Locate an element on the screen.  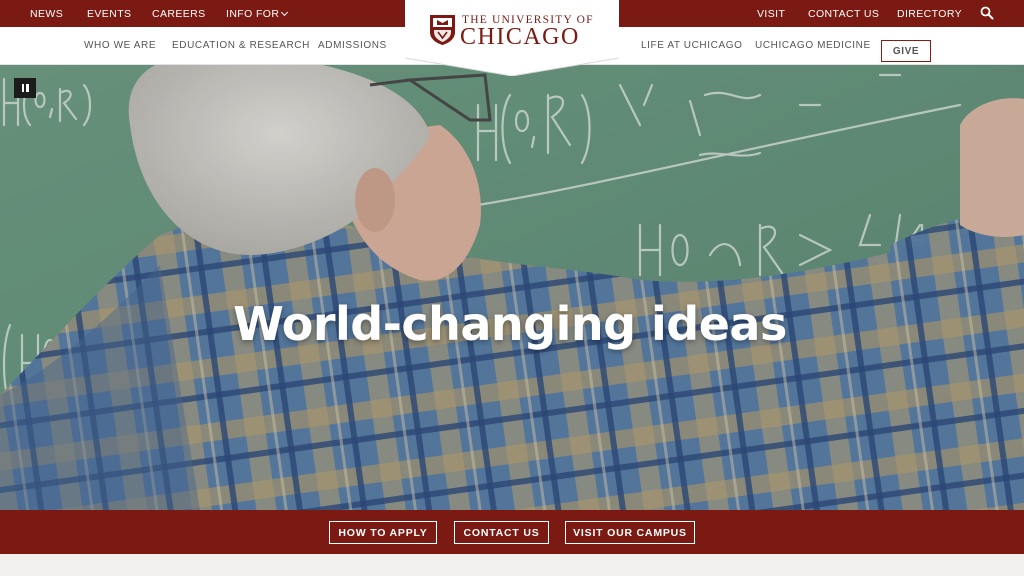
logo-text-main: CHICAGO is located at coordinates (520, 37).